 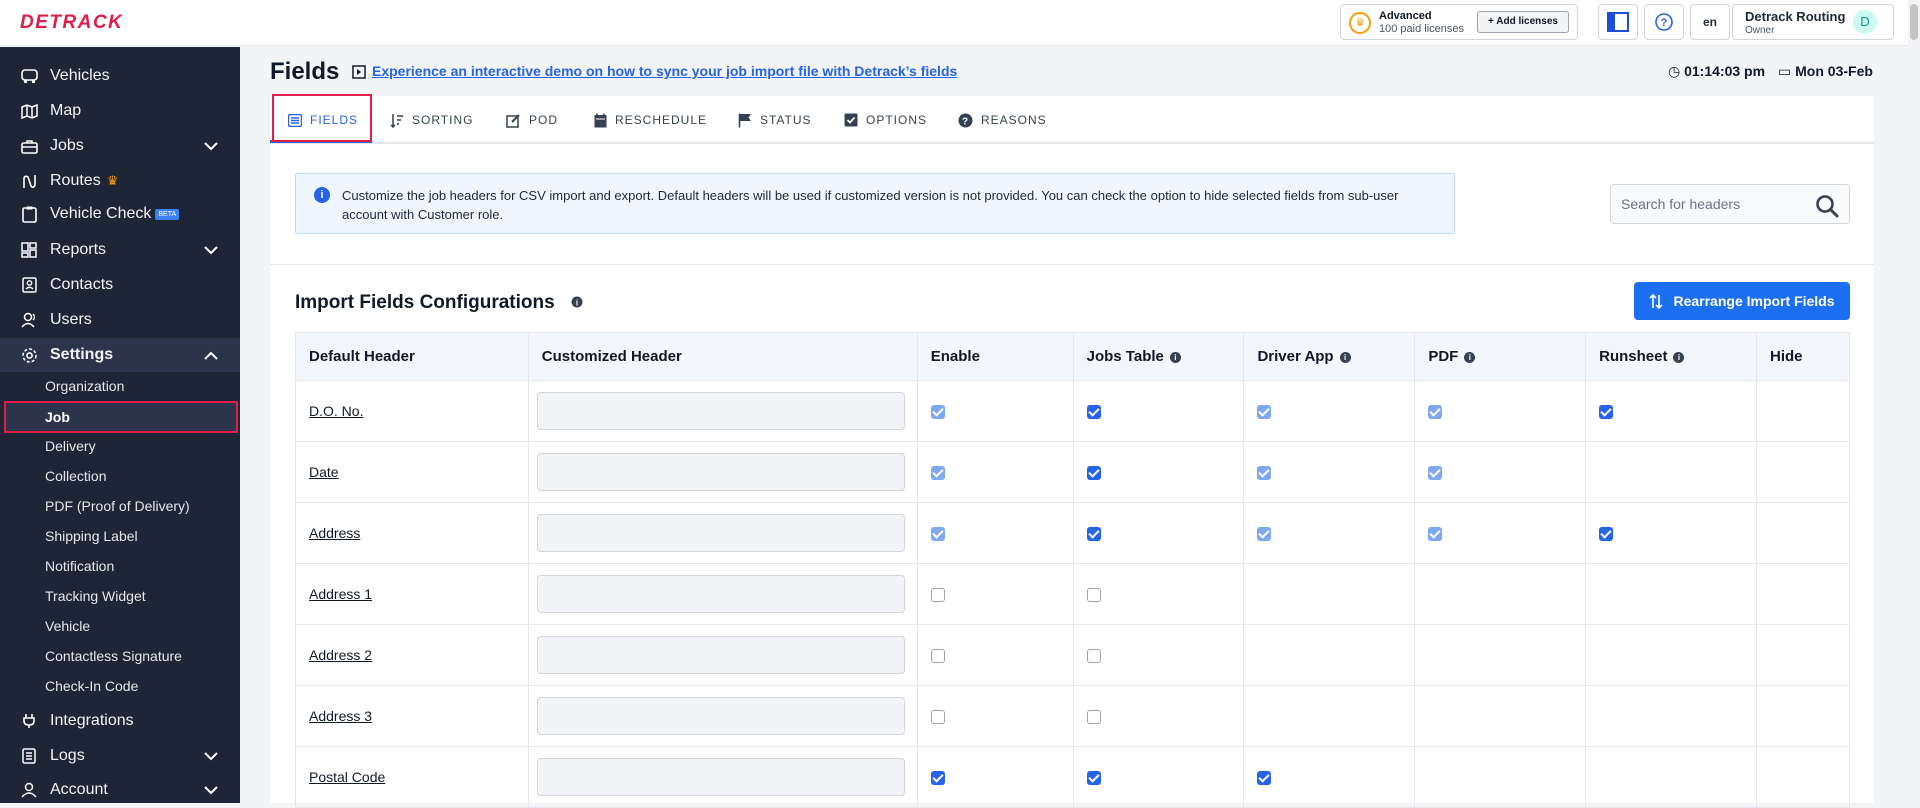 What do you see at coordinates (29, 250) in the screenshot?
I see `reports-icon` at bounding box center [29, 250].